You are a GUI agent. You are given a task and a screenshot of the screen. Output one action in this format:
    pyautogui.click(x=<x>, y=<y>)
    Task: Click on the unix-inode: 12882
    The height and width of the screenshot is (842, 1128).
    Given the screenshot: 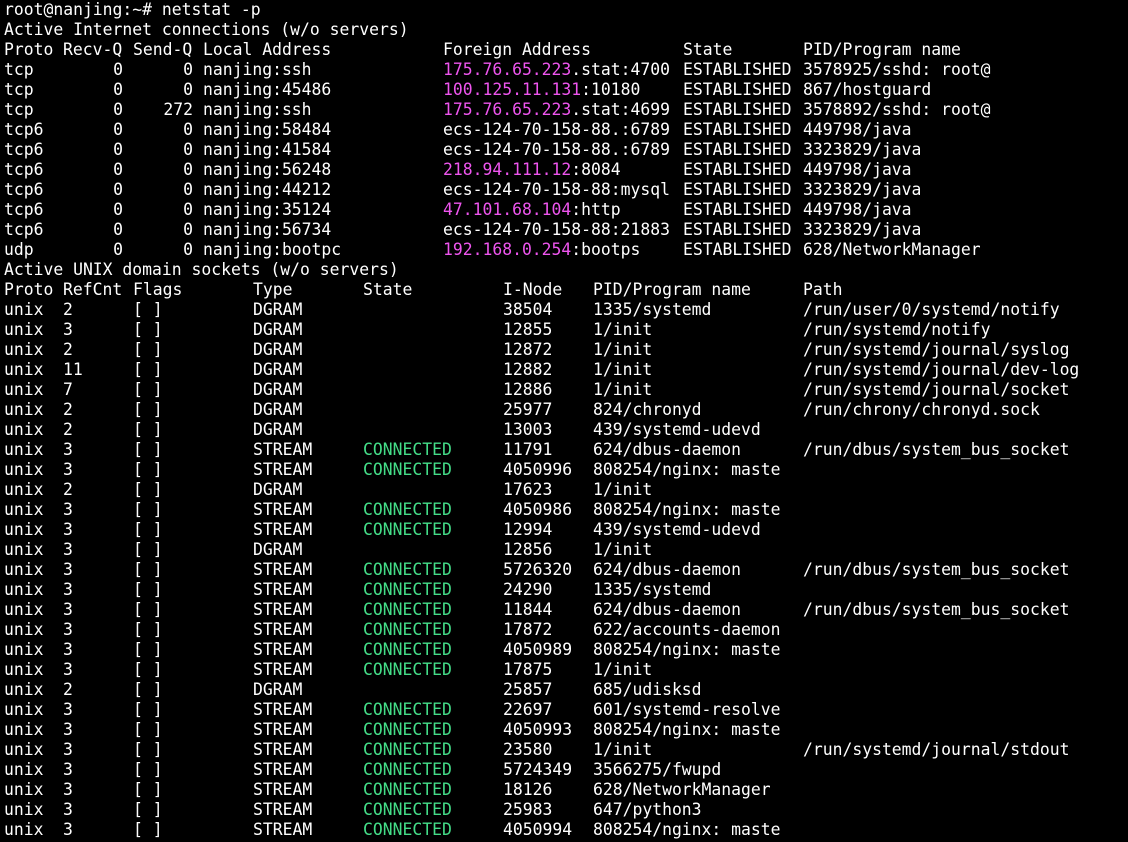 What is the action you would take?
    pyautogui.click(x=528, y=369)
    